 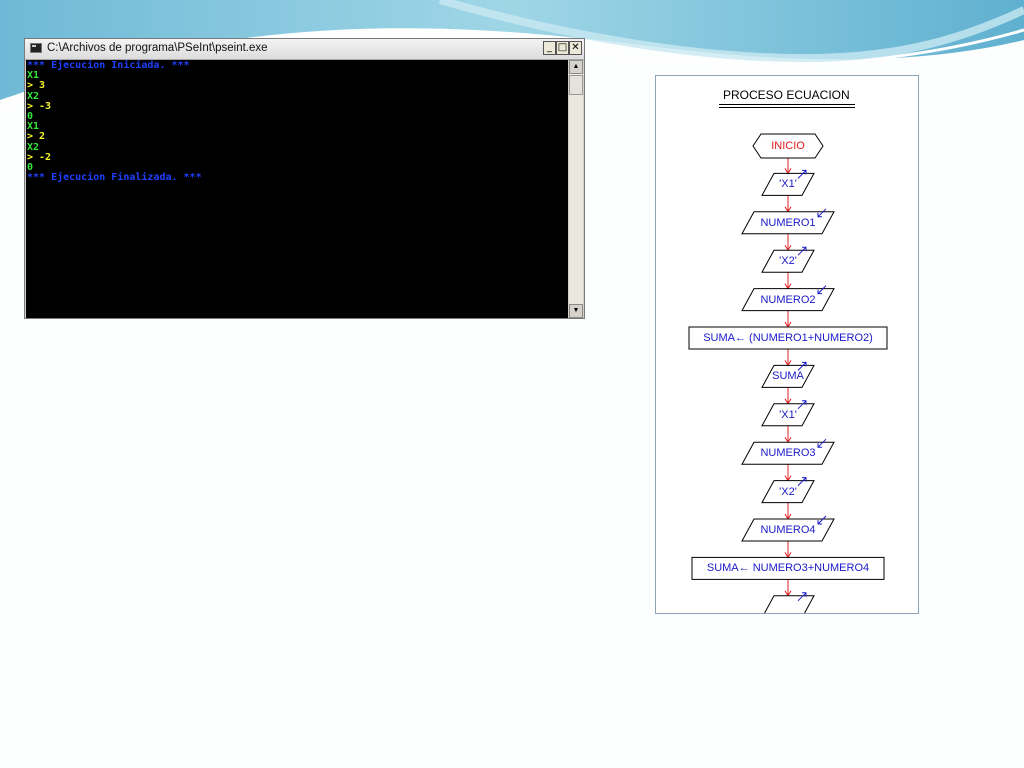 I want to click on scroll-thumb, so click(x=576, y=85).